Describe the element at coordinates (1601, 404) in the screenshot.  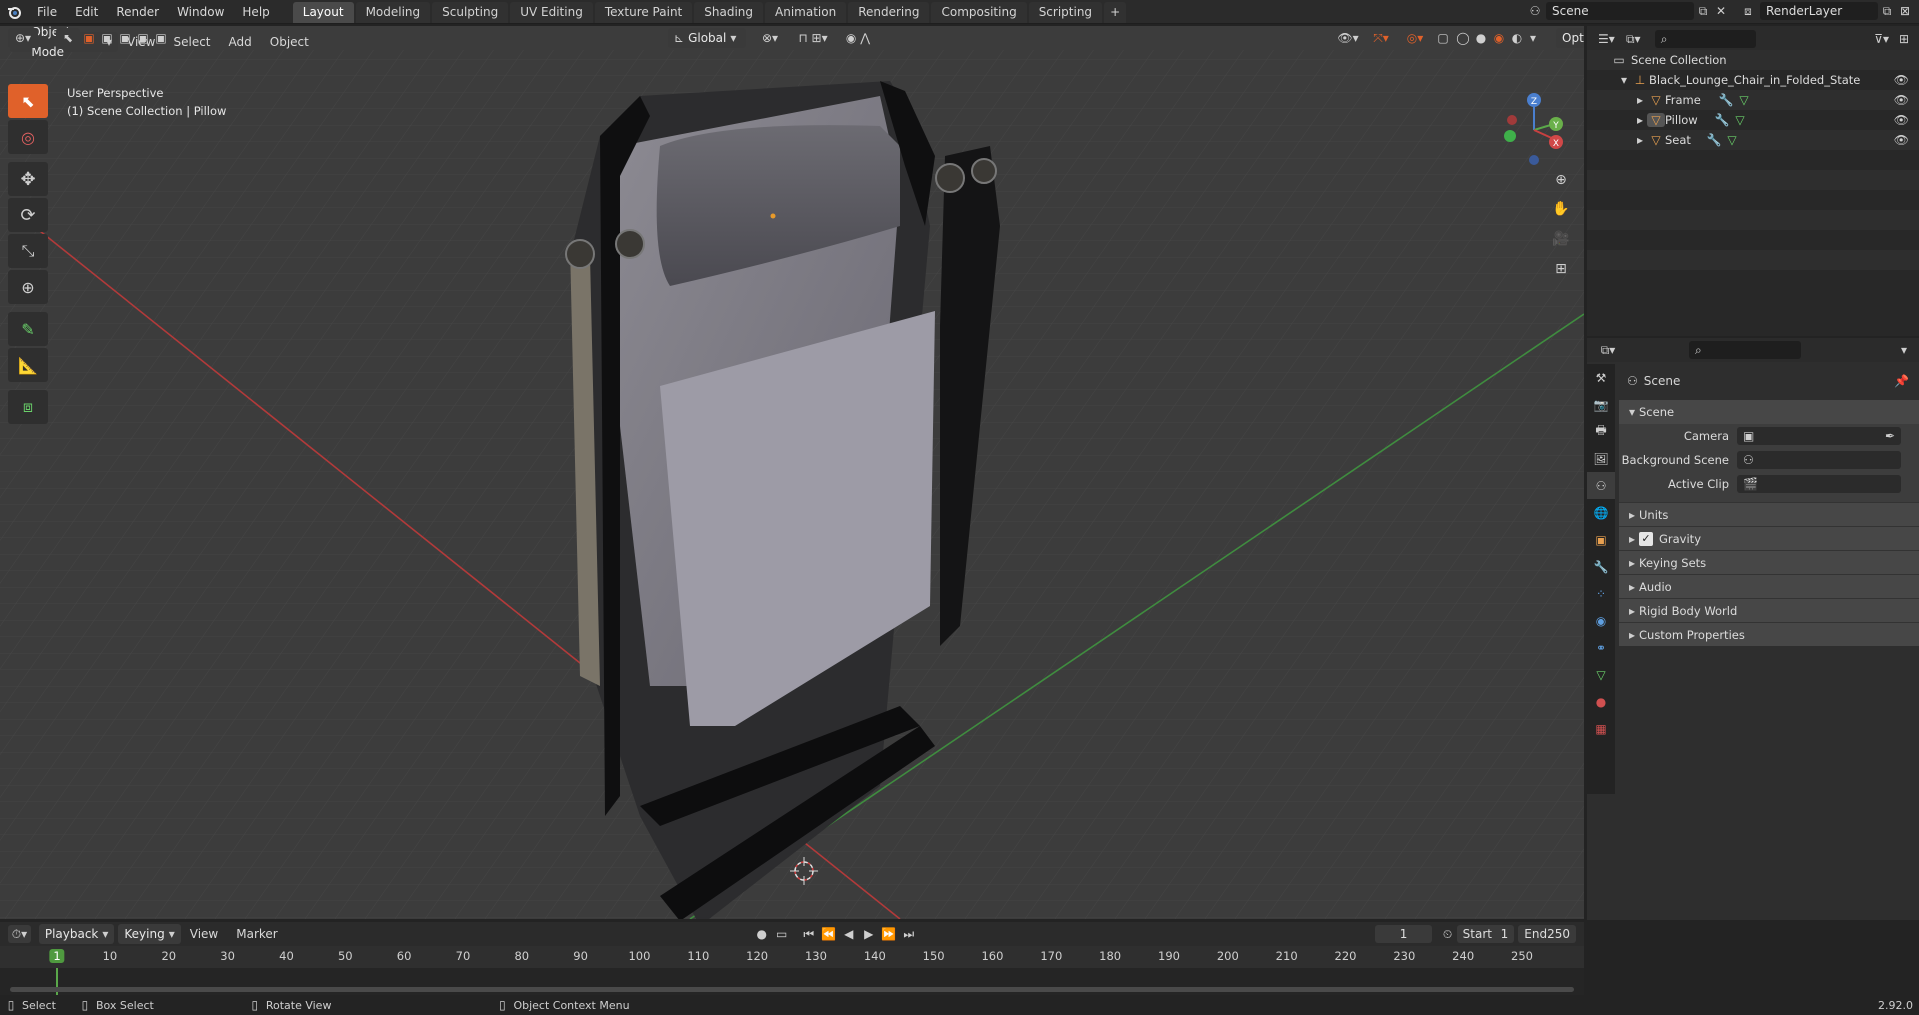
I see `tab-render: 📷` at that location.